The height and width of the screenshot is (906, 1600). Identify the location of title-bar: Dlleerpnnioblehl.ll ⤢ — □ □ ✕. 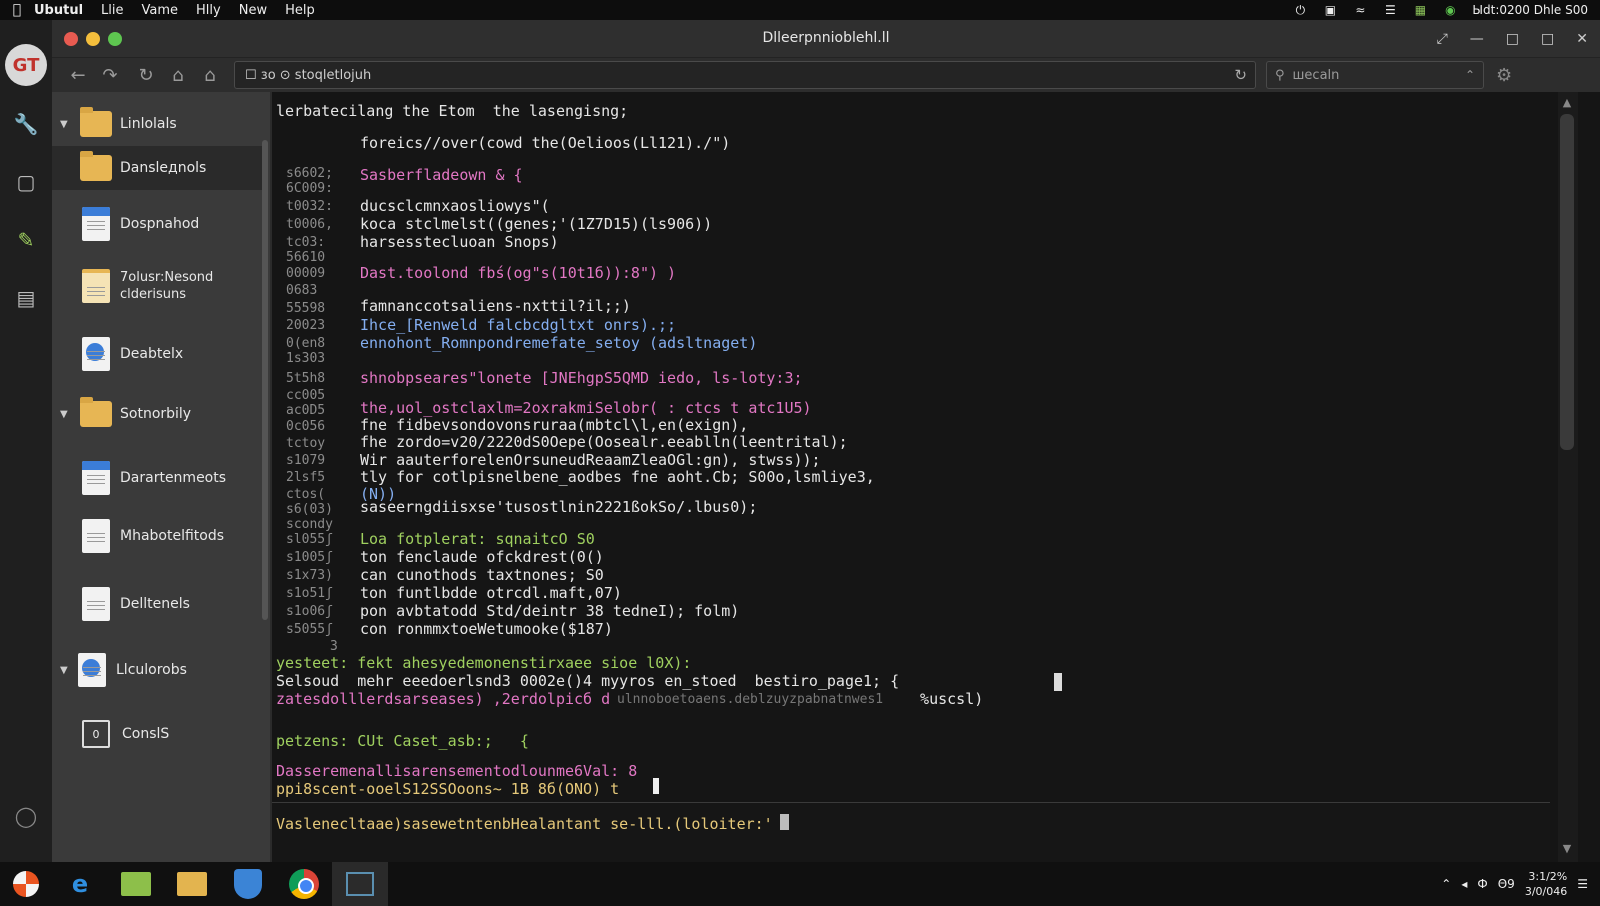
(826, 39).